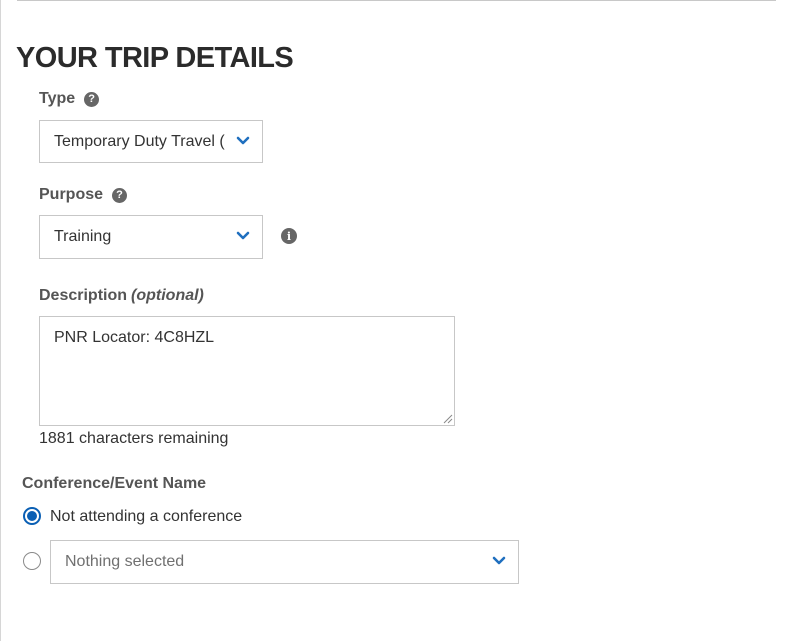 Image resolution: width=793 pixels, height=641 pixels. I want to click on type-select-value: Temporary Duty Travel (, so click(139, 141).